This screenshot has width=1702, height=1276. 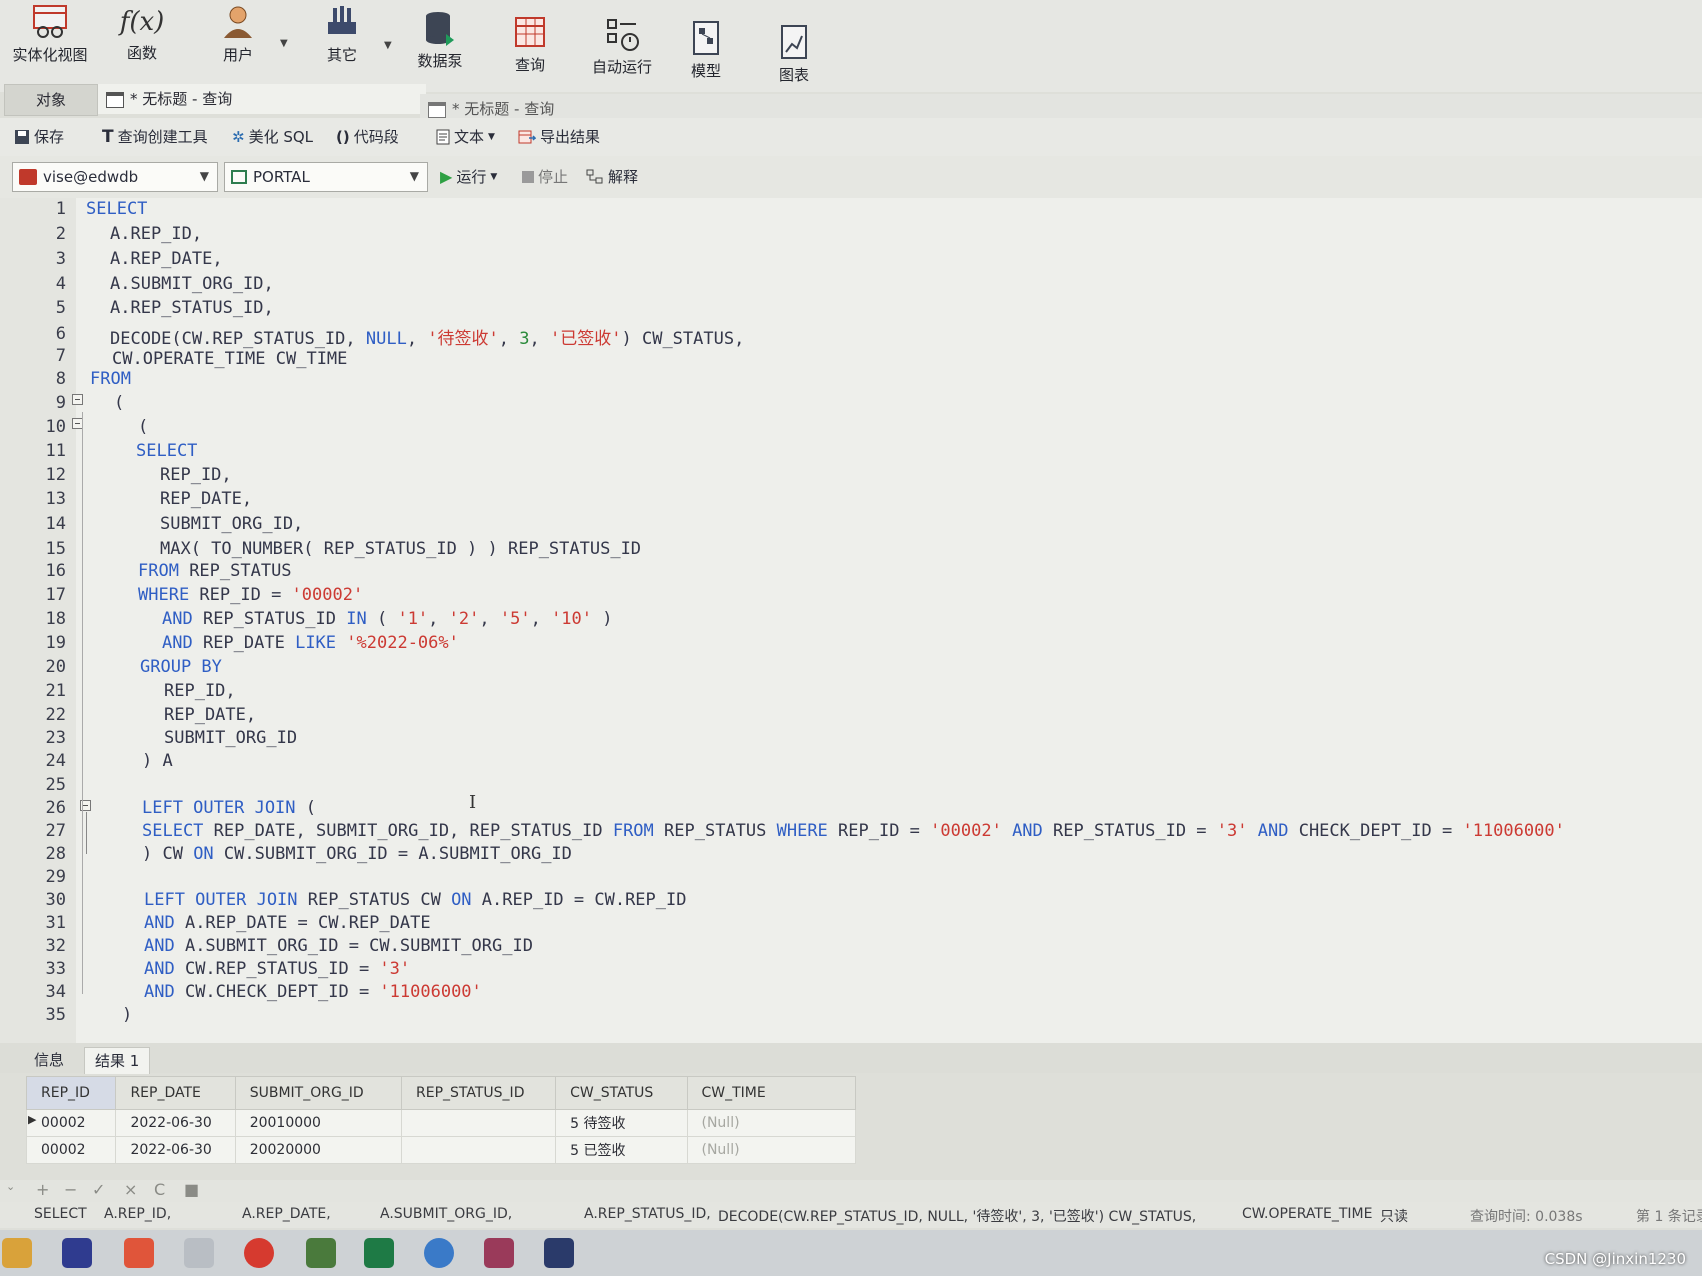 I want to click on connection-select: vise@edwdb ▼, so click(x=115, y=177).